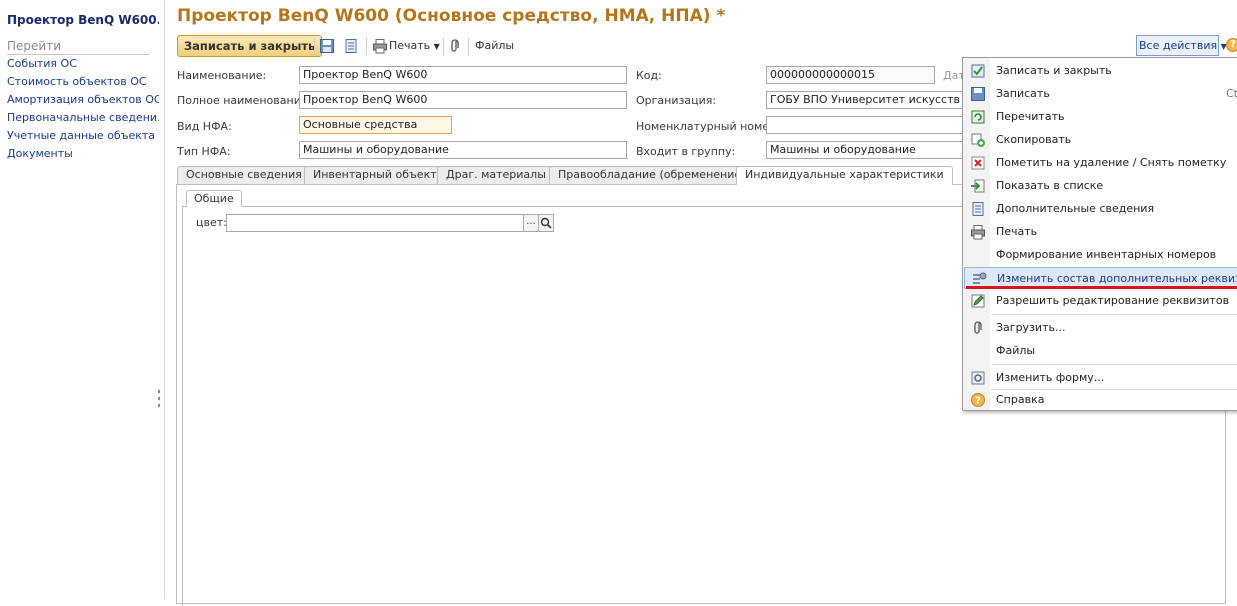 The width and height of the screenshot is (1237, 606). I want to click on menu-item-label: Пометить на удаление / Снять пометку, so click(1111, 162).